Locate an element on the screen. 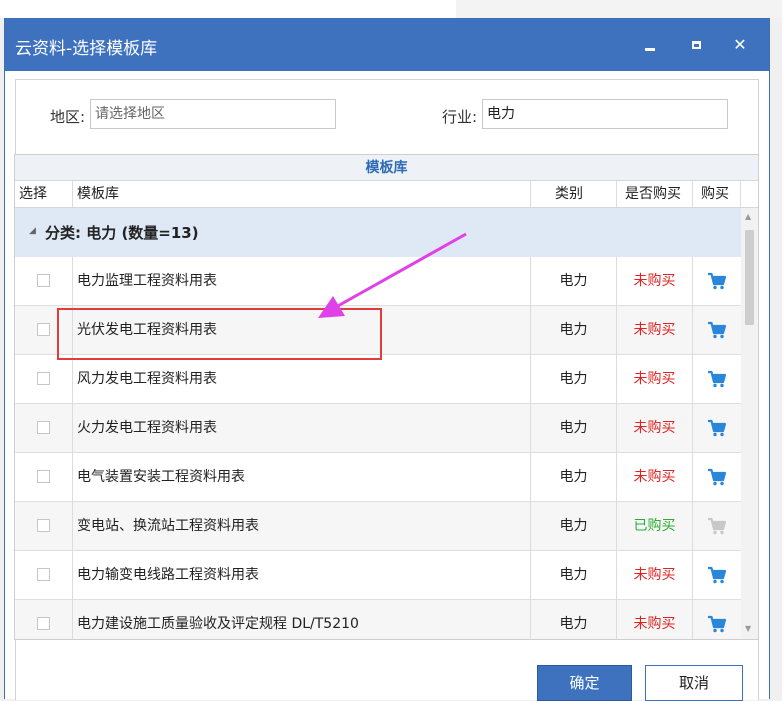 This screenshot has height=701, width=782. template-name: 电力建设施工质量验收及评定规程 DL/T5210 is located at coordinates (302, 619).